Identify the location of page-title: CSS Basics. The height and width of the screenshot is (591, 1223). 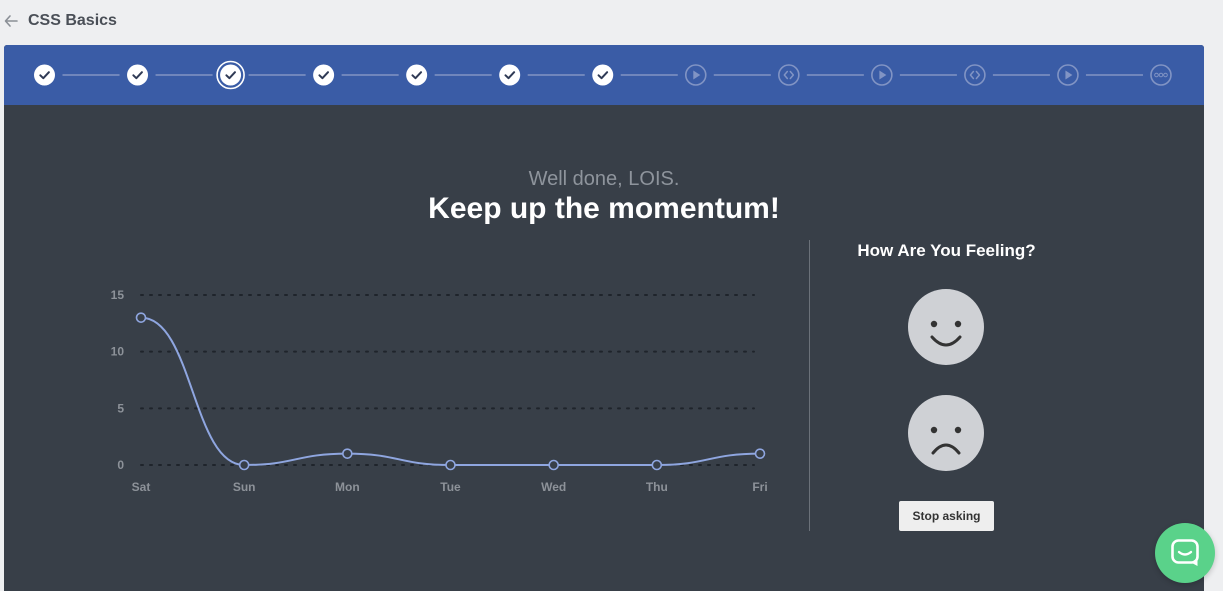
(72, 20).